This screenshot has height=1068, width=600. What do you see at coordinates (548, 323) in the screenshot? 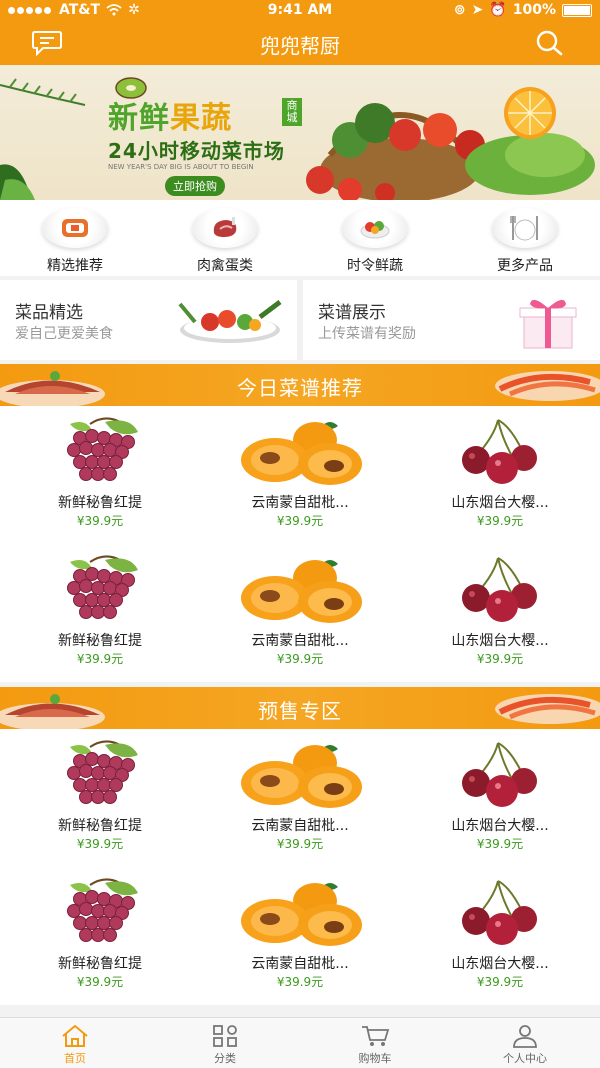
I see `gift-box-icon` at bounding box center [548, 323].